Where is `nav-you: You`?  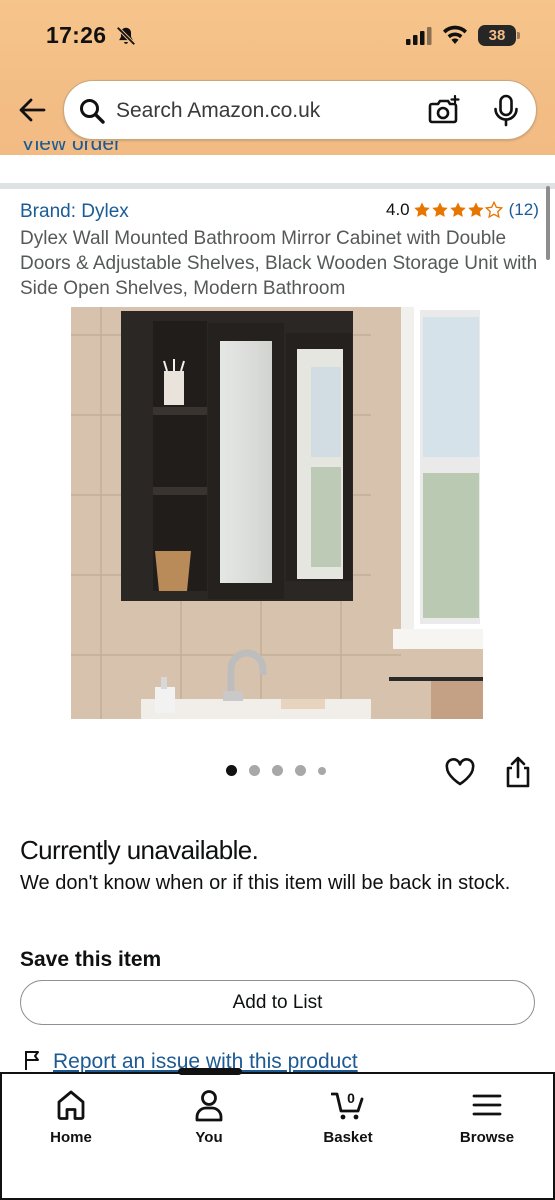
nav-you: You is located at coordinates (209, 1117).